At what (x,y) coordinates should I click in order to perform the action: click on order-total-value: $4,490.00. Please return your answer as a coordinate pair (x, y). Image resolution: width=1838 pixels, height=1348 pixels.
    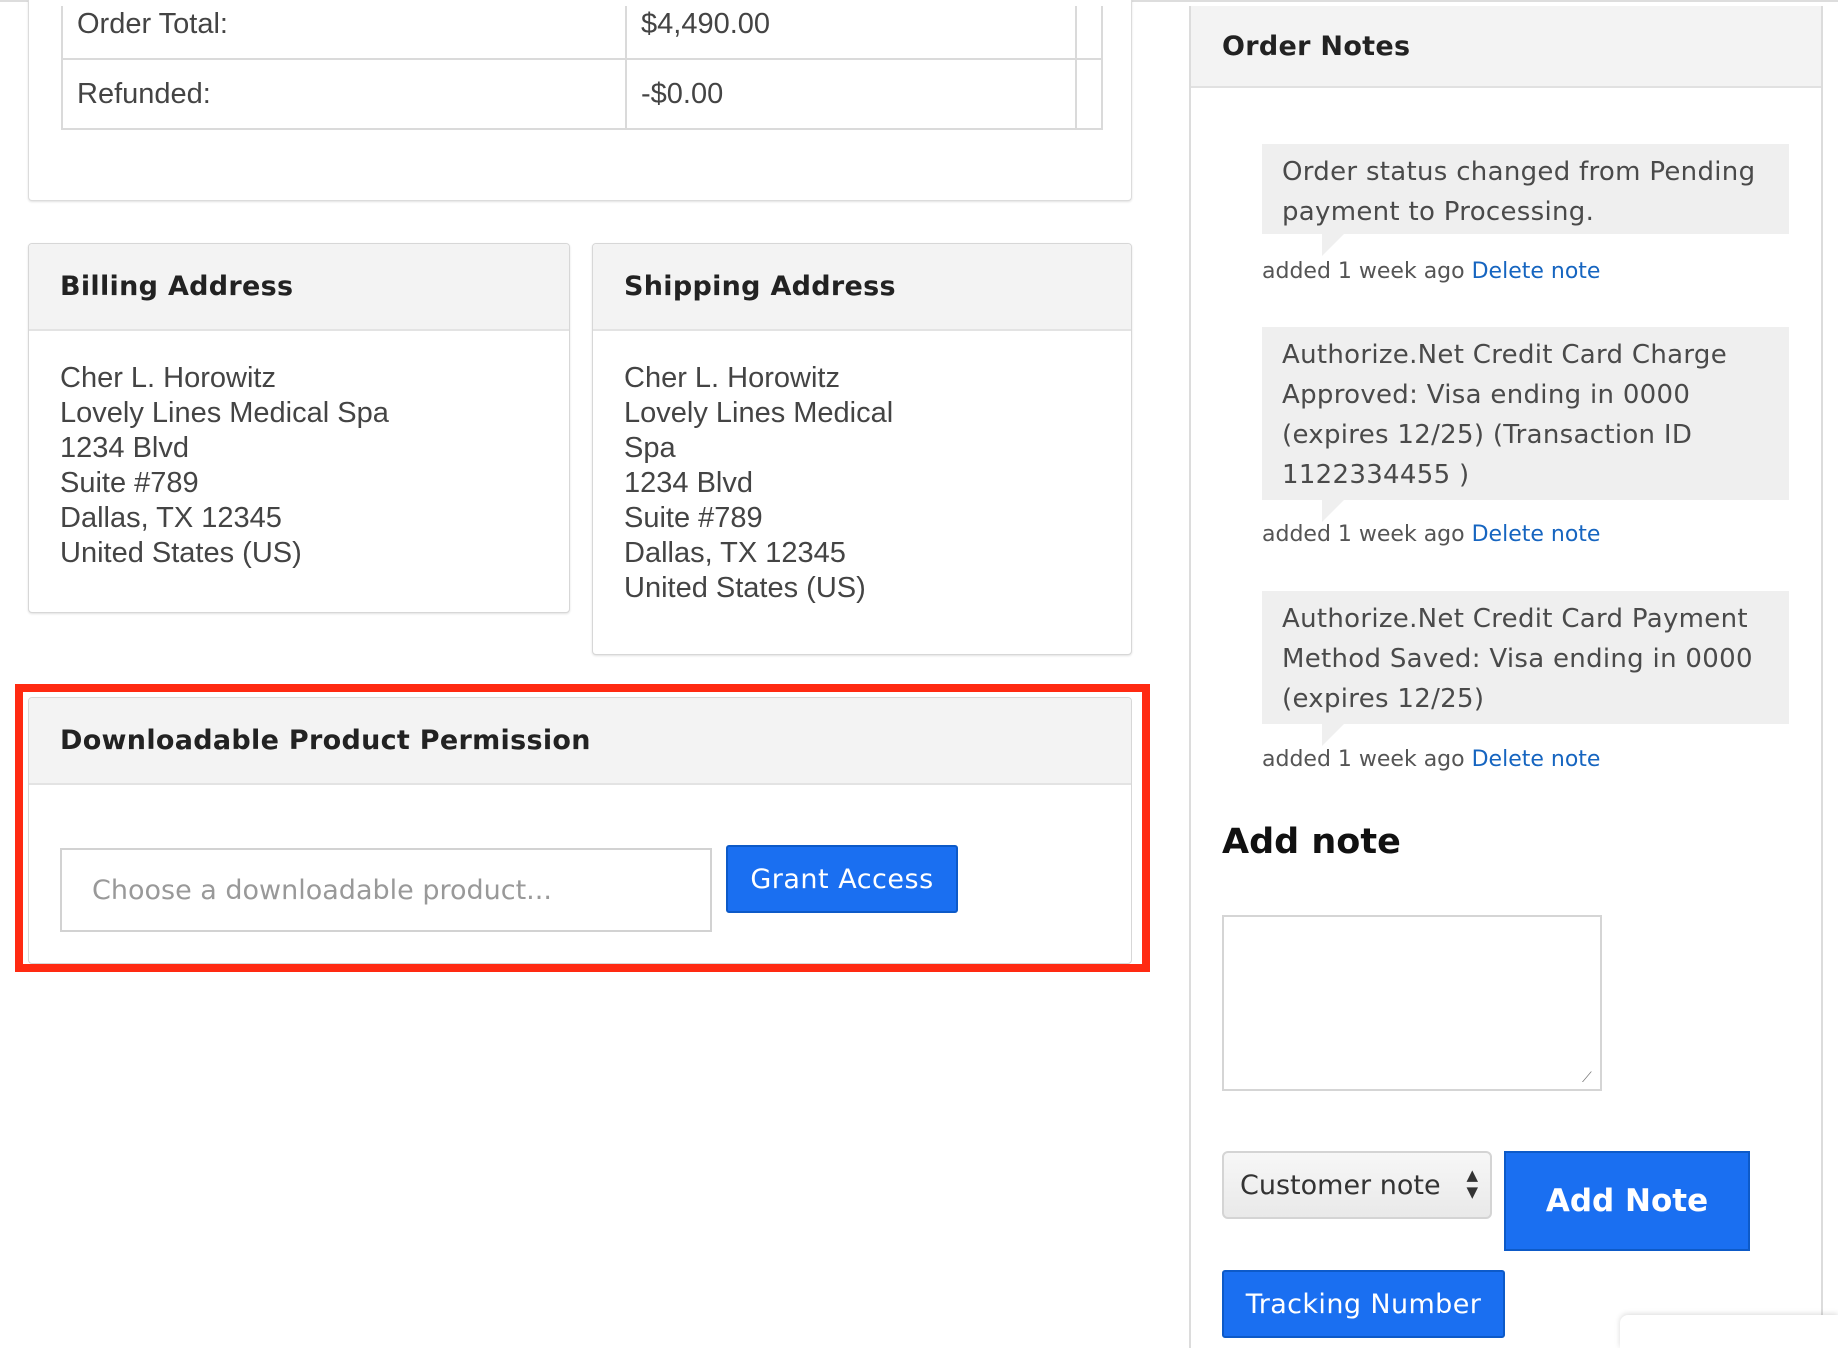
    Looking at the image, I should click on (851, 33).